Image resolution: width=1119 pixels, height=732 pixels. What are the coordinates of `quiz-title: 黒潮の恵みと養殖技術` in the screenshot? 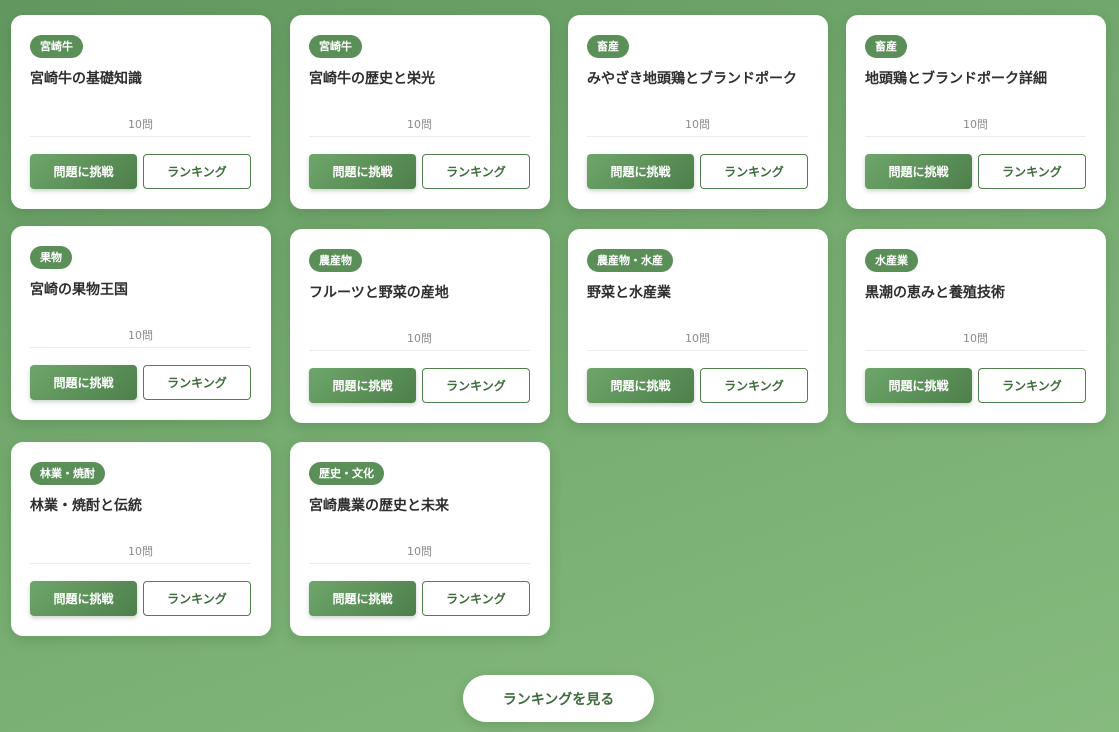 It's located at (935, 293).